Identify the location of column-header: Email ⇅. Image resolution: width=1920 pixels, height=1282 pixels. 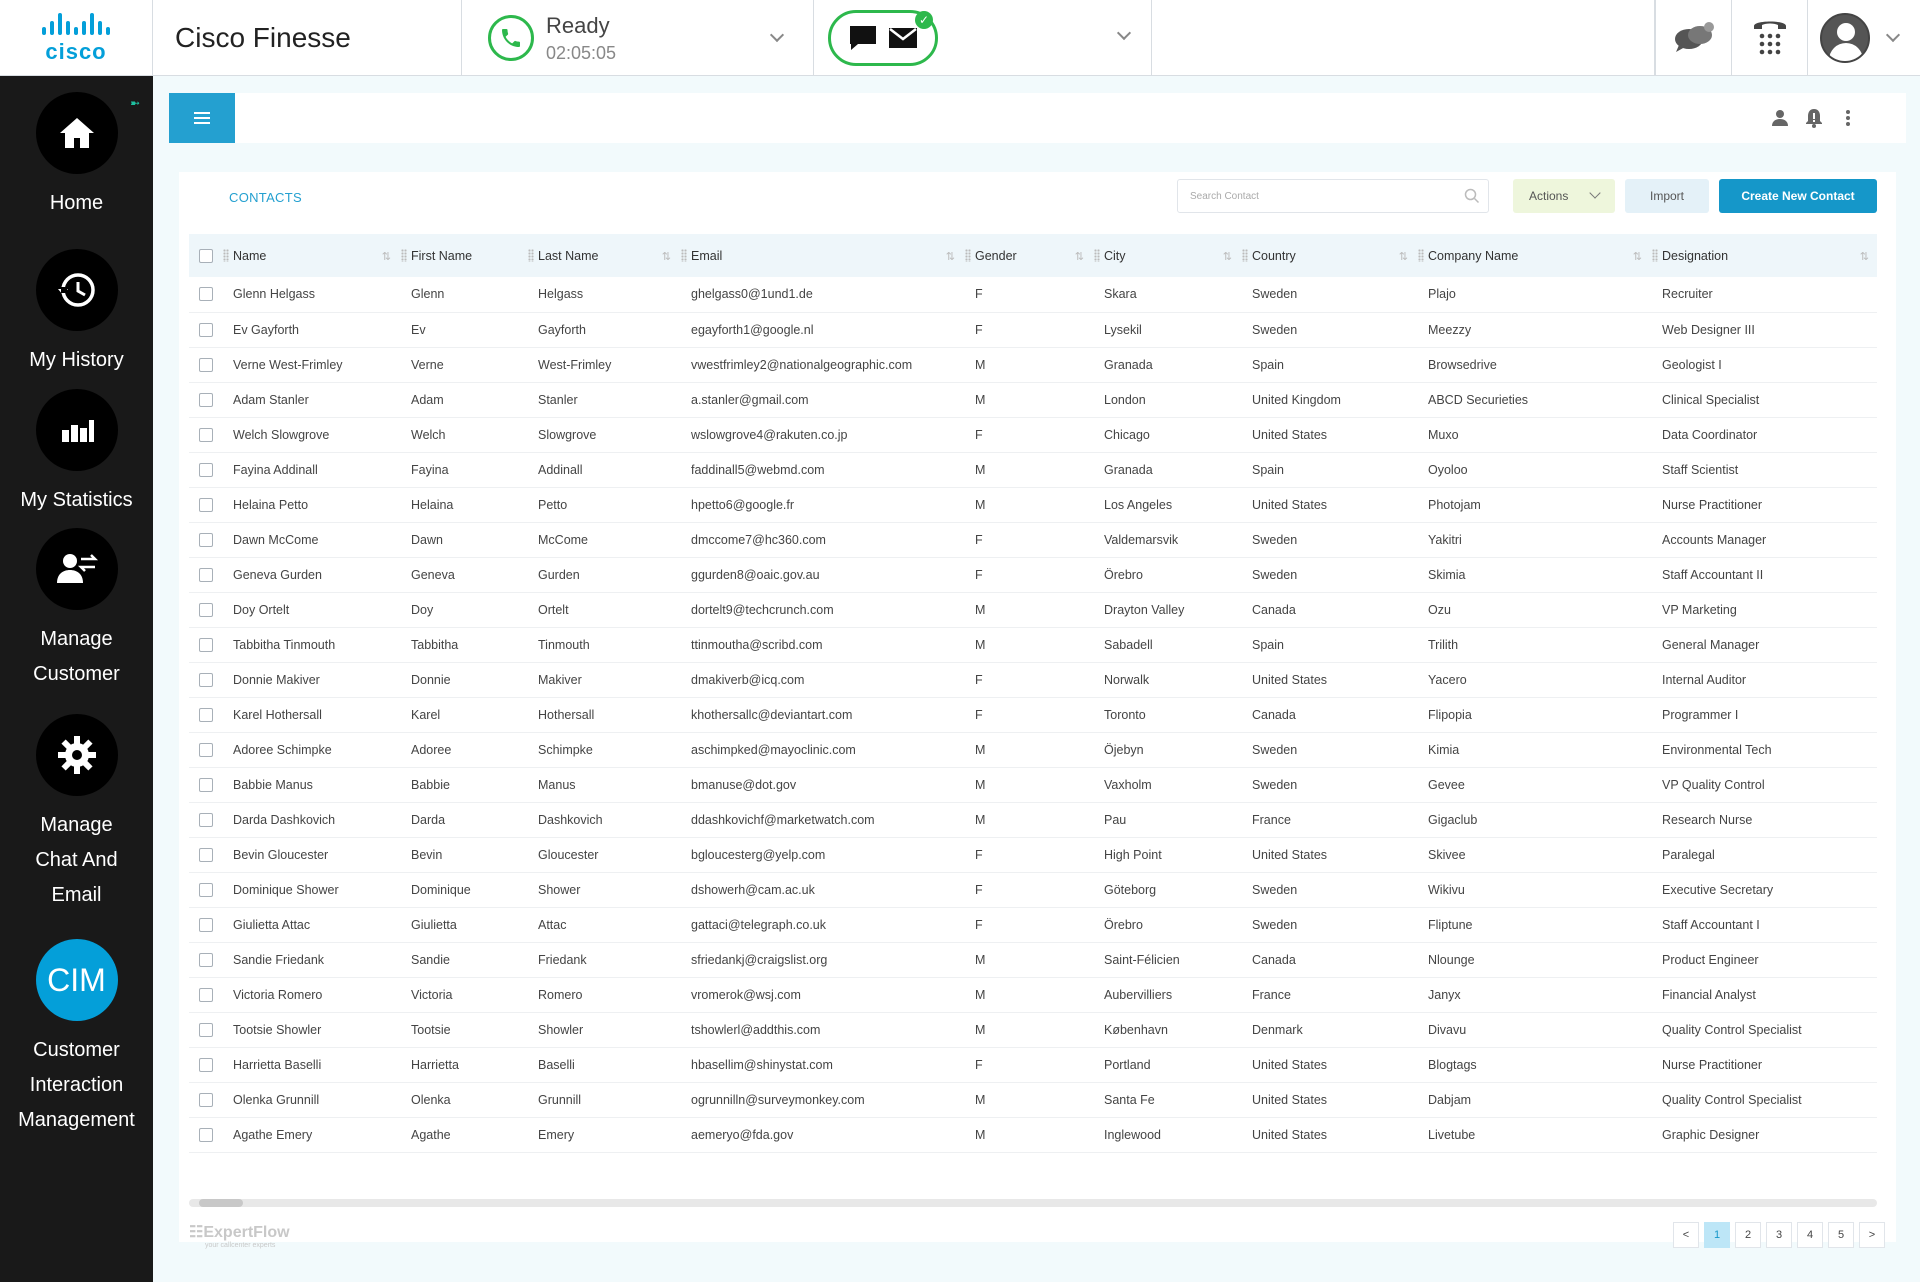
(821, 255).